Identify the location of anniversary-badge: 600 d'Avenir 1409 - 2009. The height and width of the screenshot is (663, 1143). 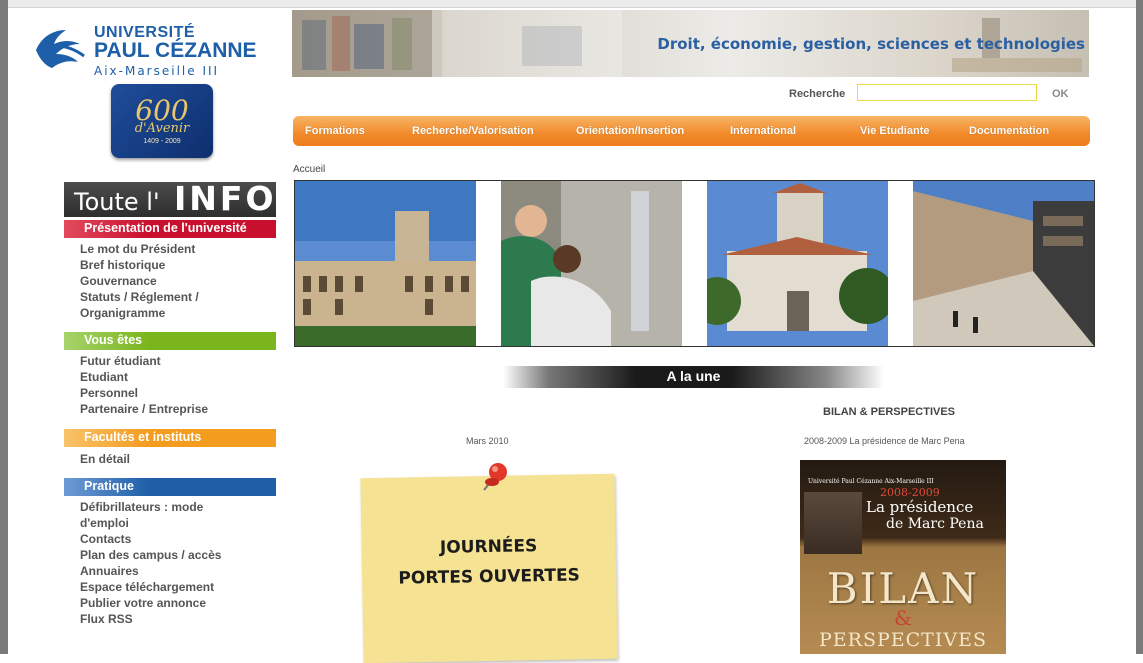
(162, 121).